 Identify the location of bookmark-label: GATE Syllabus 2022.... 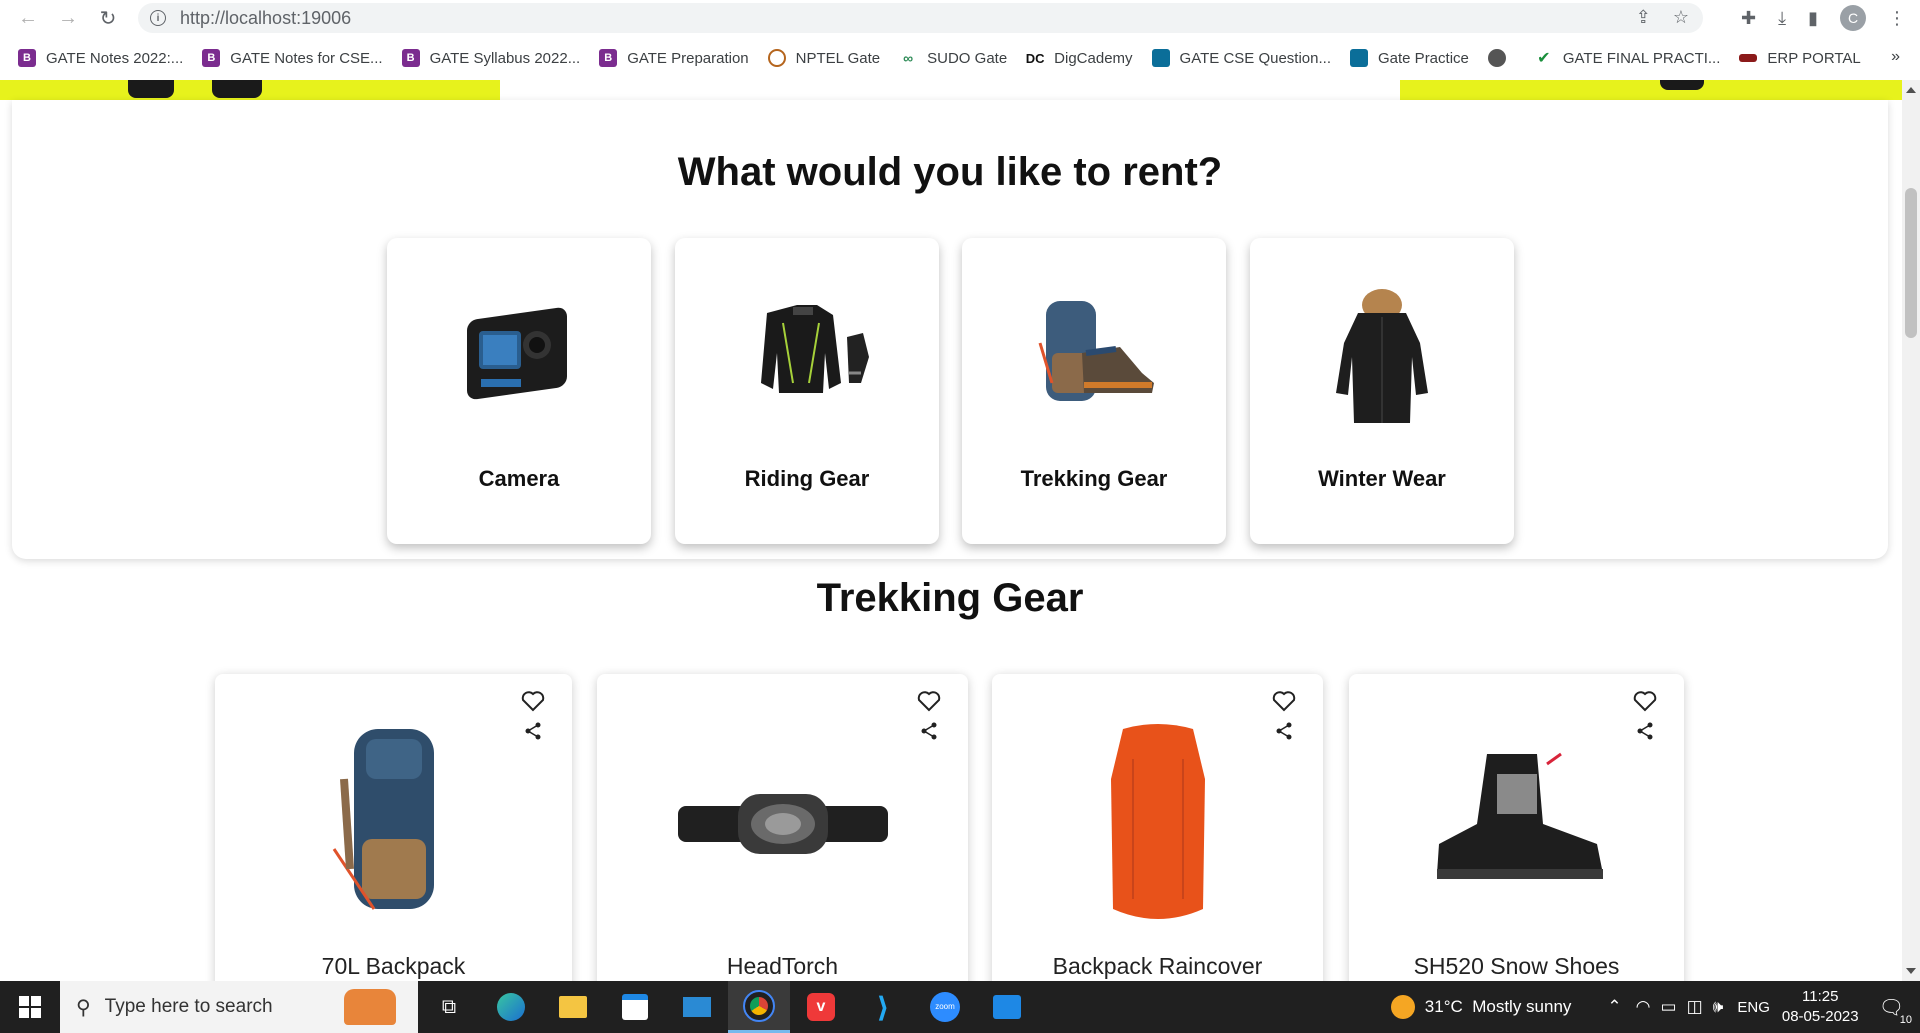
(505, 58).